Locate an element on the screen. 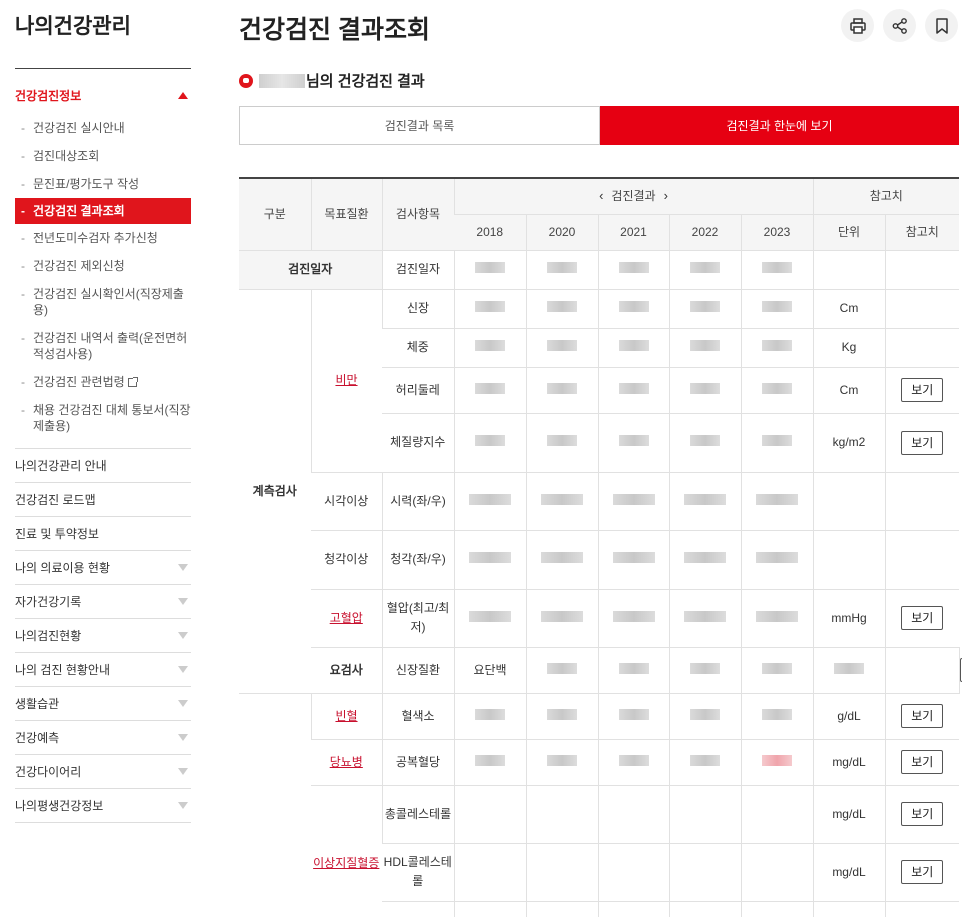  sidebar-sub-item: 검진대상조회 is located at coordinates (103, 156).